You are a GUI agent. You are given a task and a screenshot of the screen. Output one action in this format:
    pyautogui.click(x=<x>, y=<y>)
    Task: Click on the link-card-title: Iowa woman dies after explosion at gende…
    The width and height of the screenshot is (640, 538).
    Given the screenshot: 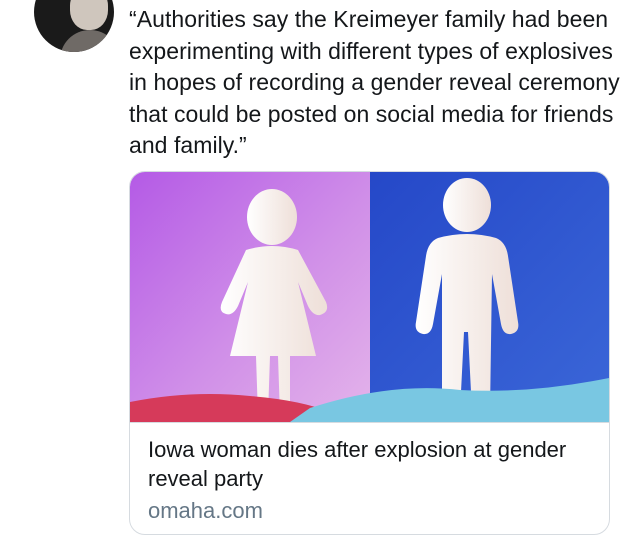 What is the action you would take?
    pyautogui.click(x=368, y=464)
    